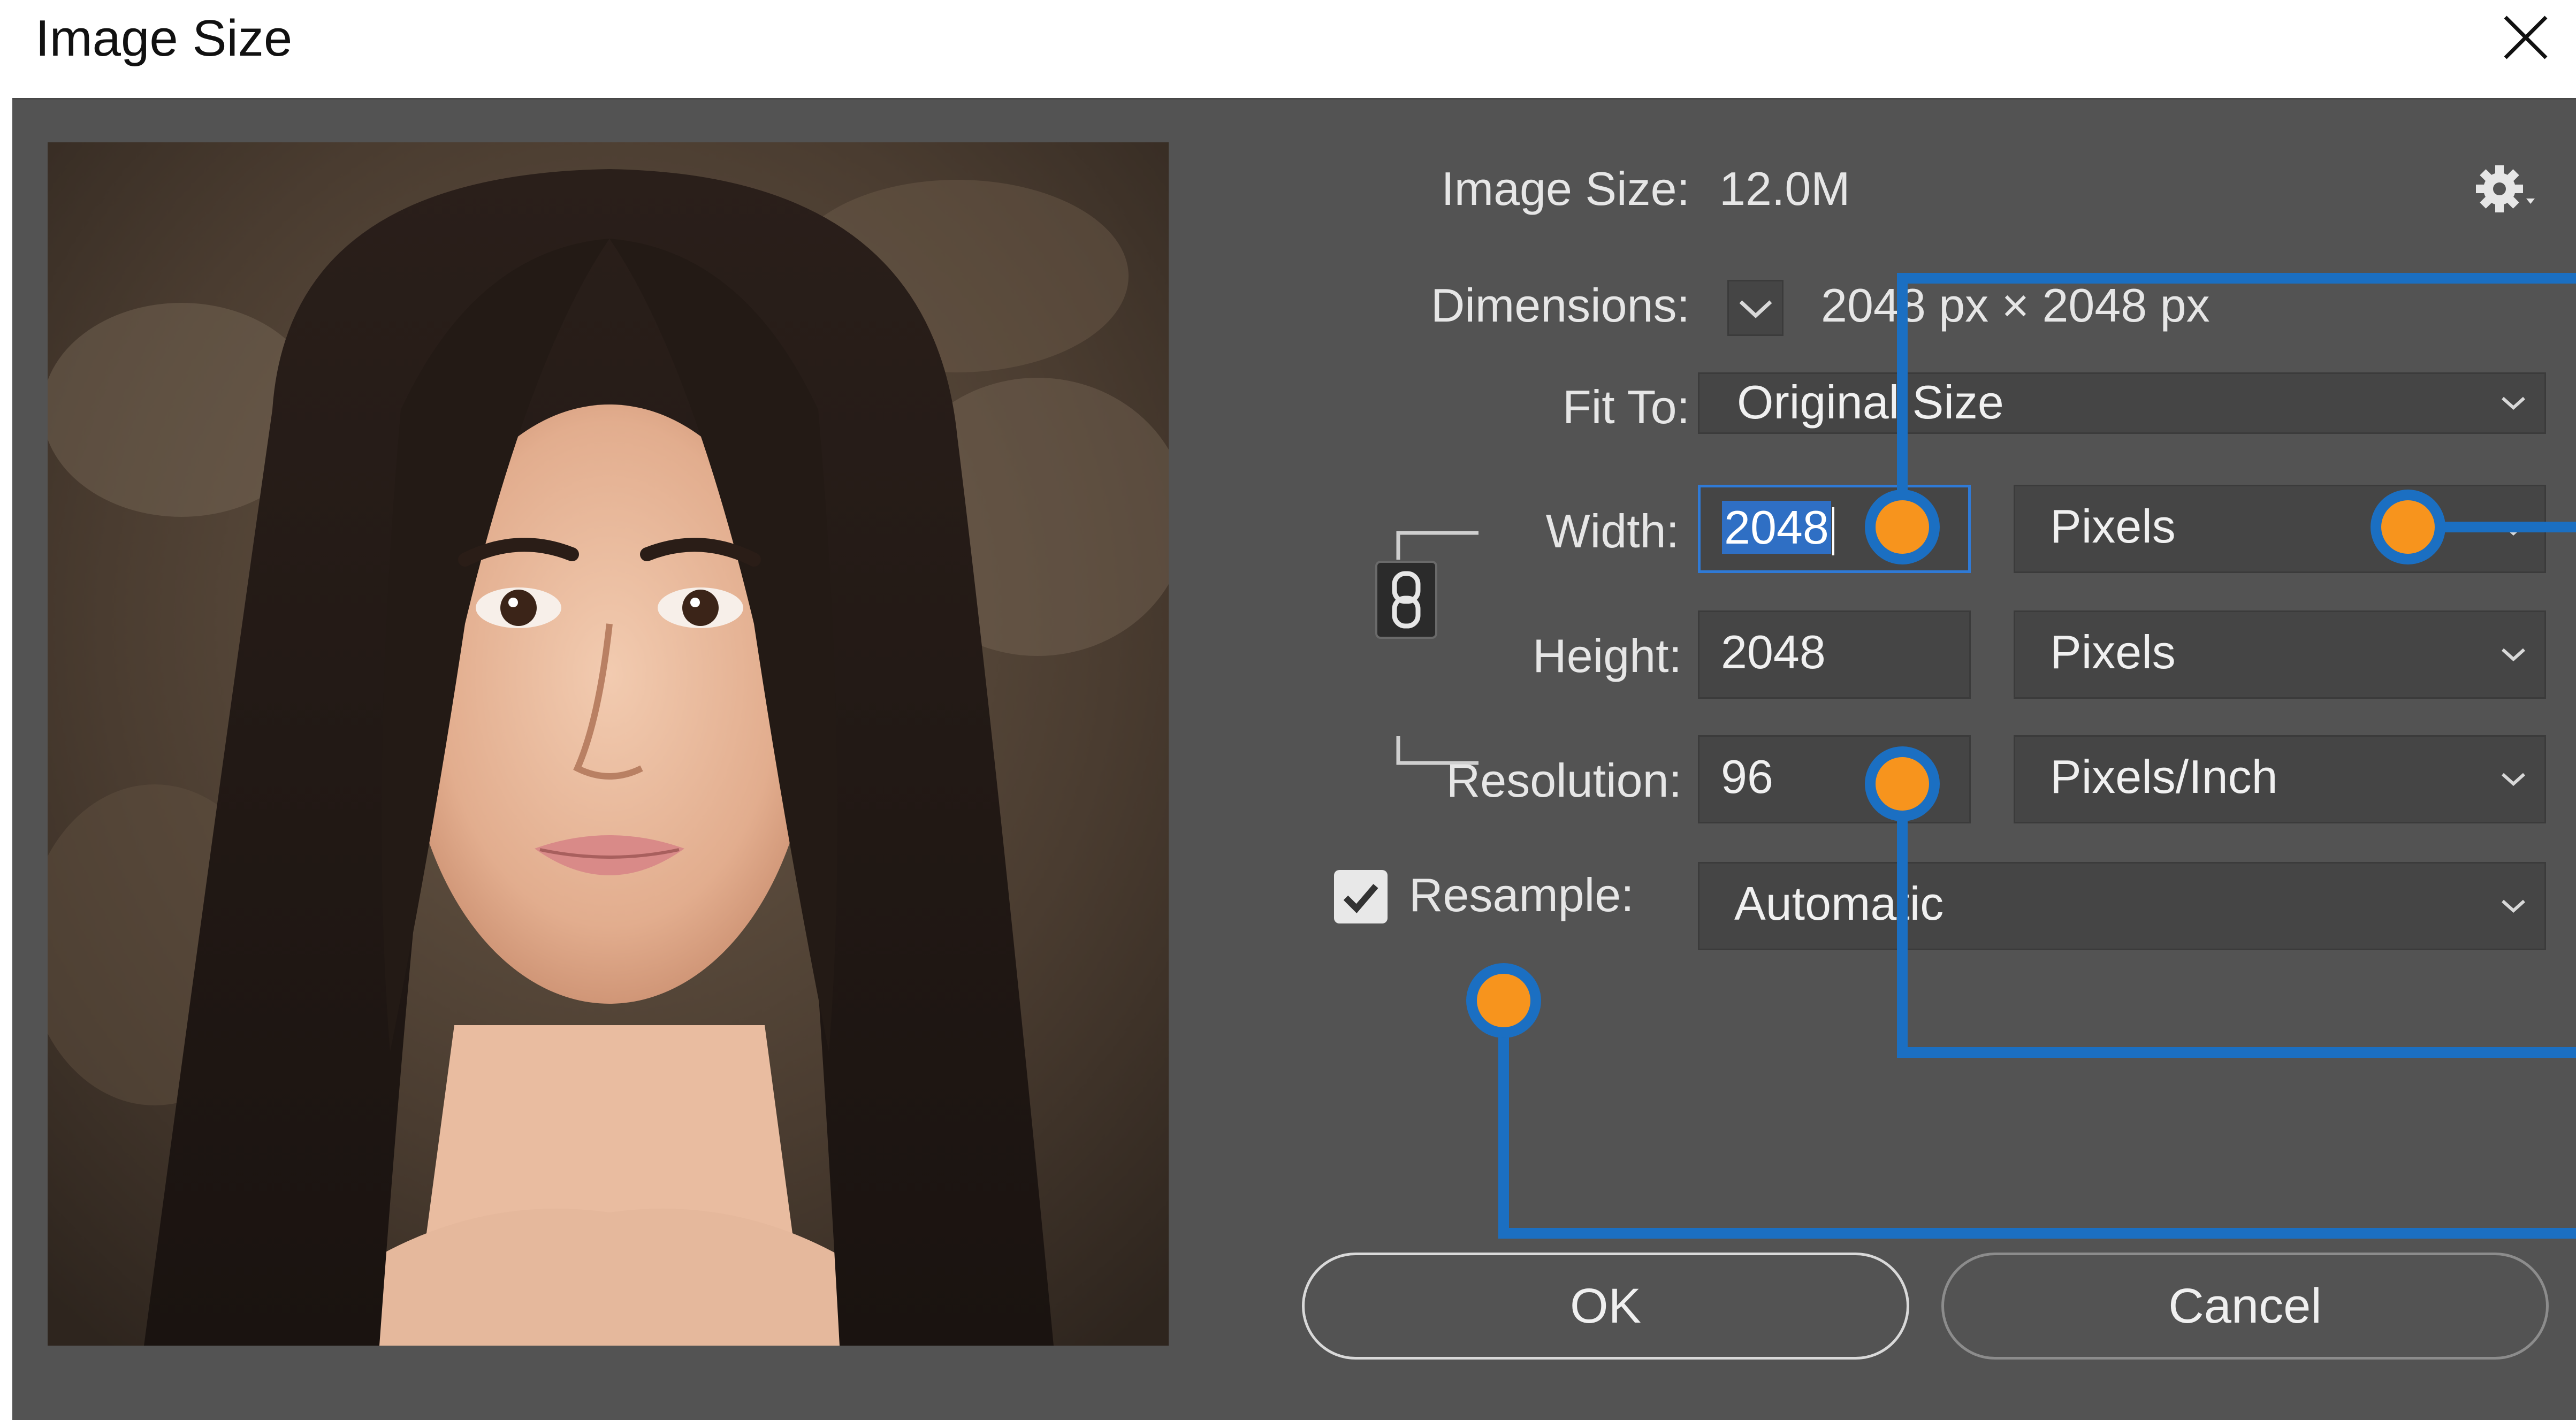  I want to click on resample-method-value: Automatic, so click(1839, 904).